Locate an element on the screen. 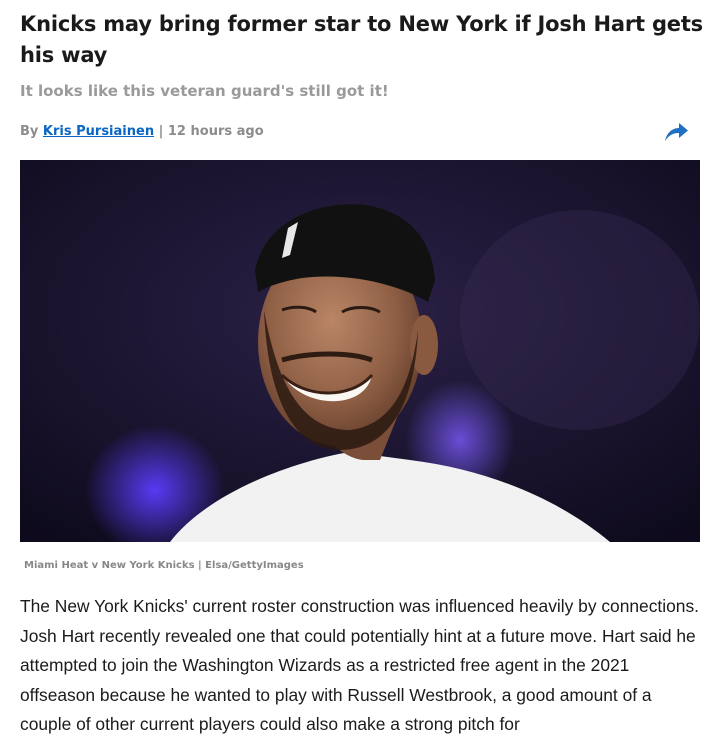 Image resolution: width=720 pixels, height=740 pixels. byline: By Kris Pursiainen | 12 hours ago is located at coordinates (142, 131).